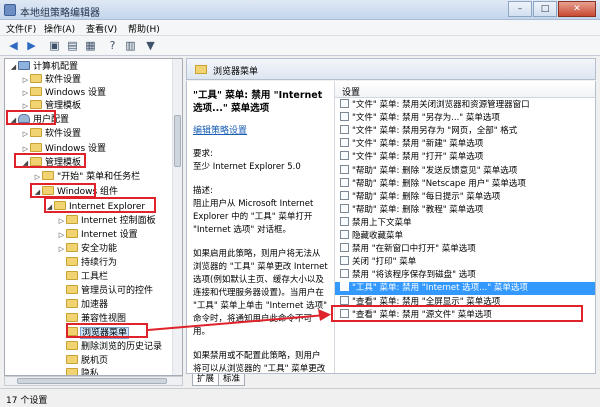 Image resolution: width=600 pixels, height=407 pixels. I want to click on setting-row: 禁用 "将该程序保存到磁盘" 选项, so click(465, 275).